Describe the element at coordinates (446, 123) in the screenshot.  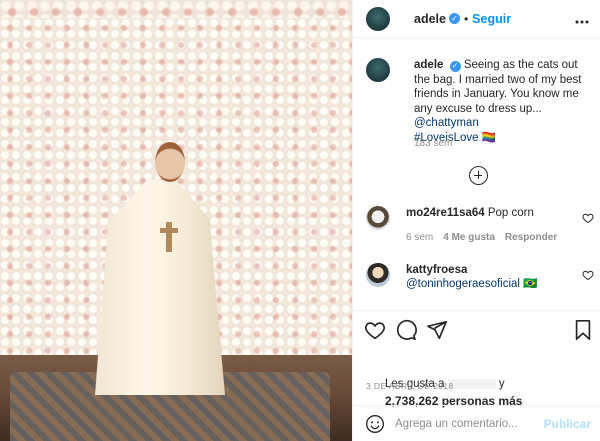
I see `caption-mention: @chattyman` at that location.